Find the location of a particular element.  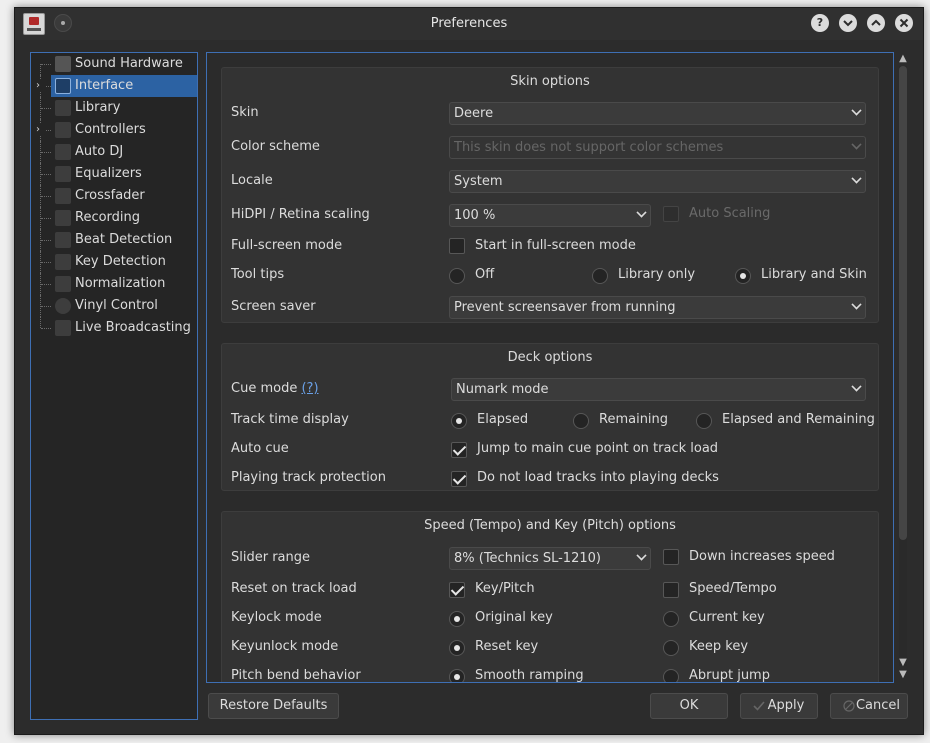

slider-range-select: 8% (Technics SL-1210) is located at coordinates (550, 558).